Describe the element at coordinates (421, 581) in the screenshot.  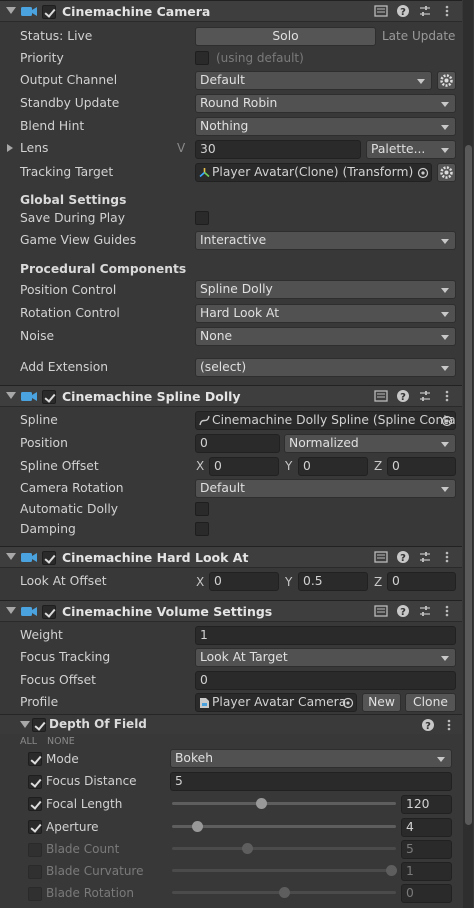
I see `lookat-z-input: 0` at that location.